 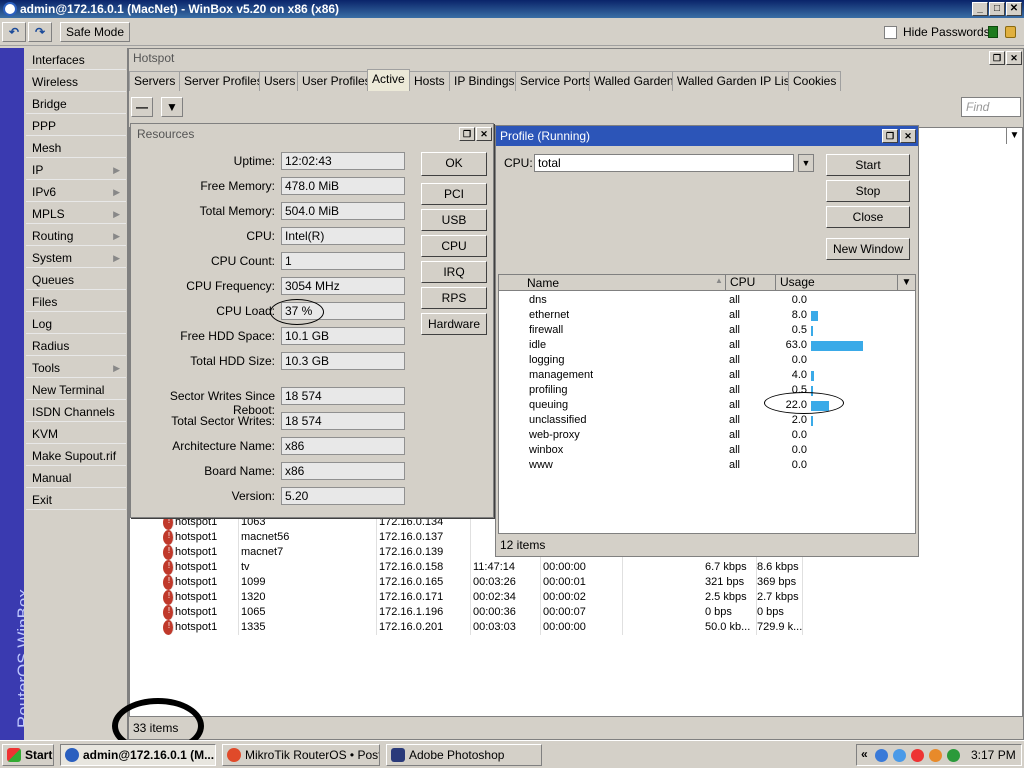 What do you see at coordinates (155, 81) in the screenshot?
I see `tab-servers: Servers` at bounding box center [155, 81].